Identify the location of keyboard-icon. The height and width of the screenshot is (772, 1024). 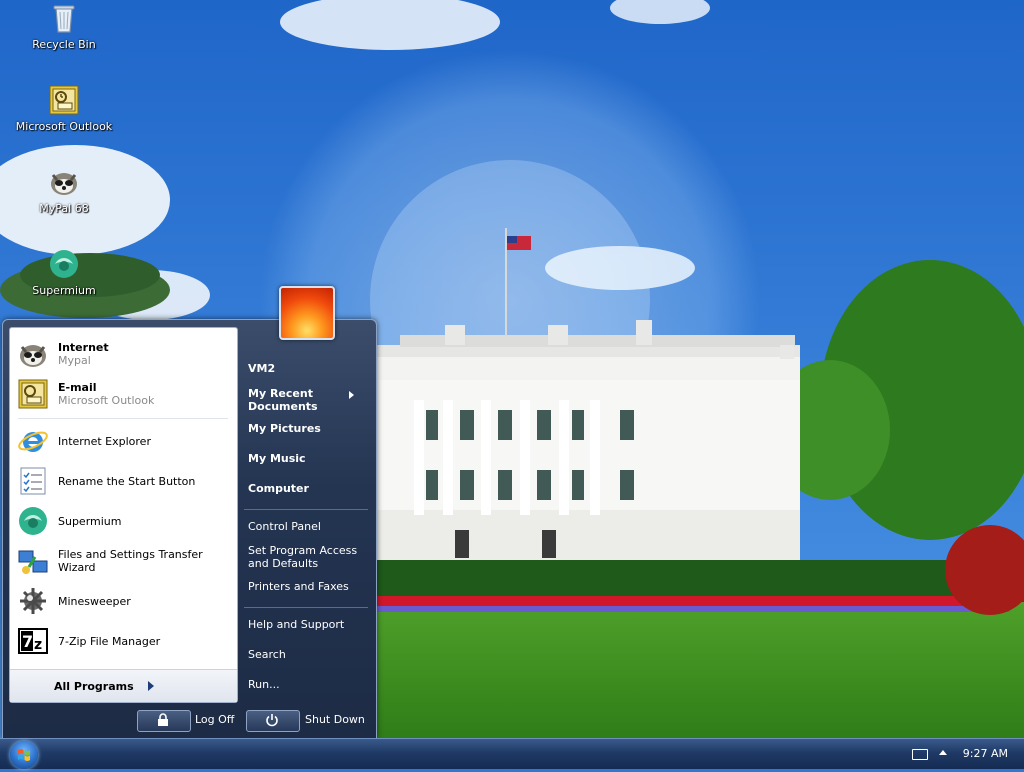
(920, 754).